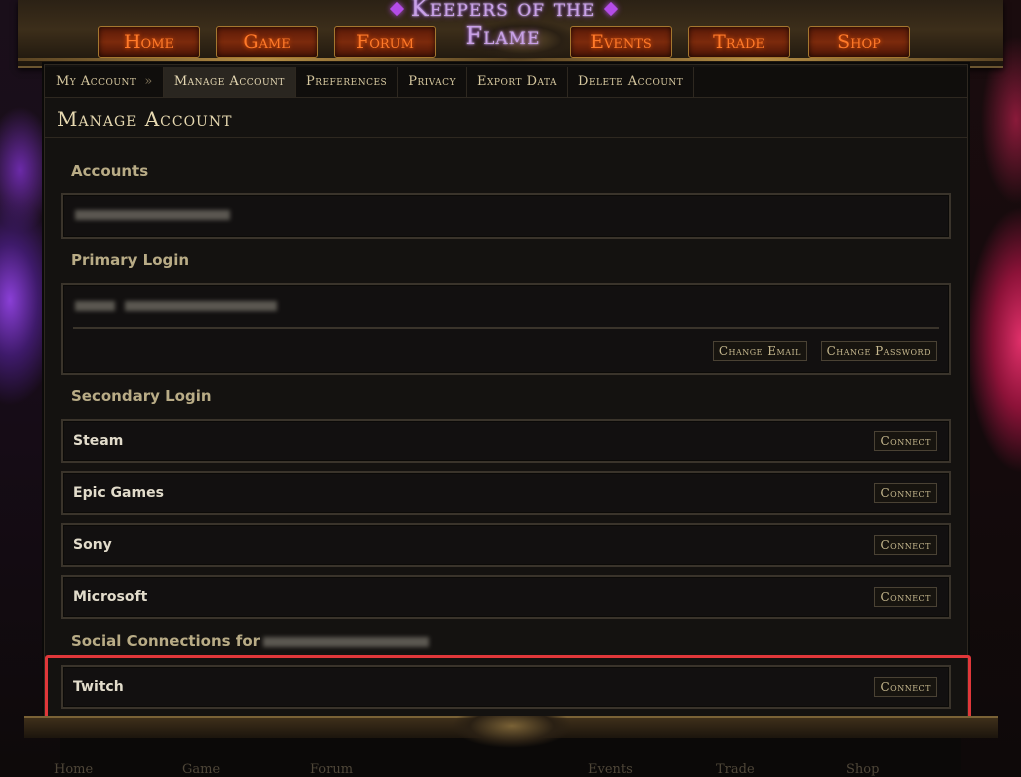 The width and height of the screenshot is (1021, 777). Describe the element at coordinates (512, 738) in the screenshot. I see `bottom-ornament` at that location.